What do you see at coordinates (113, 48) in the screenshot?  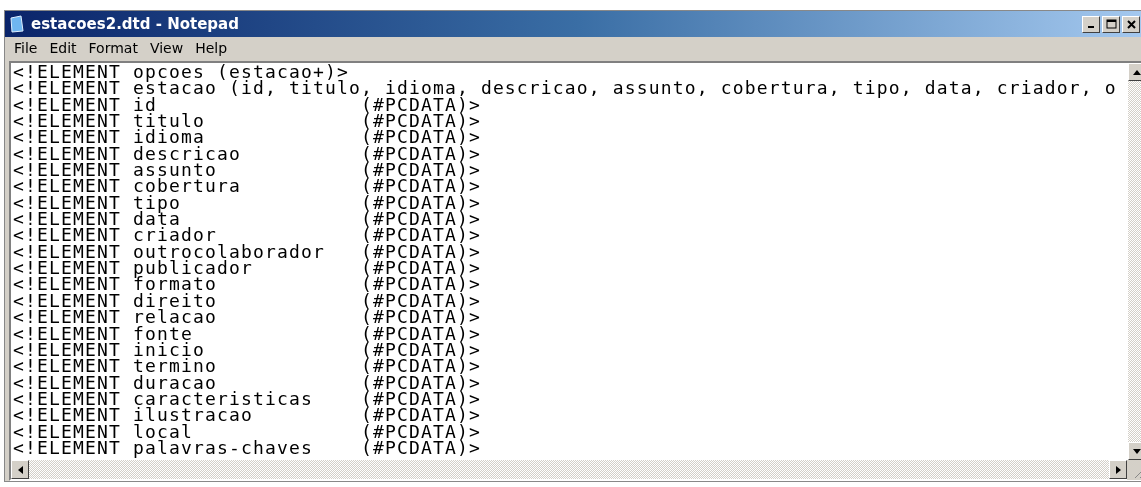 I see `menu-item: Format` at bounding box center [113, 48].